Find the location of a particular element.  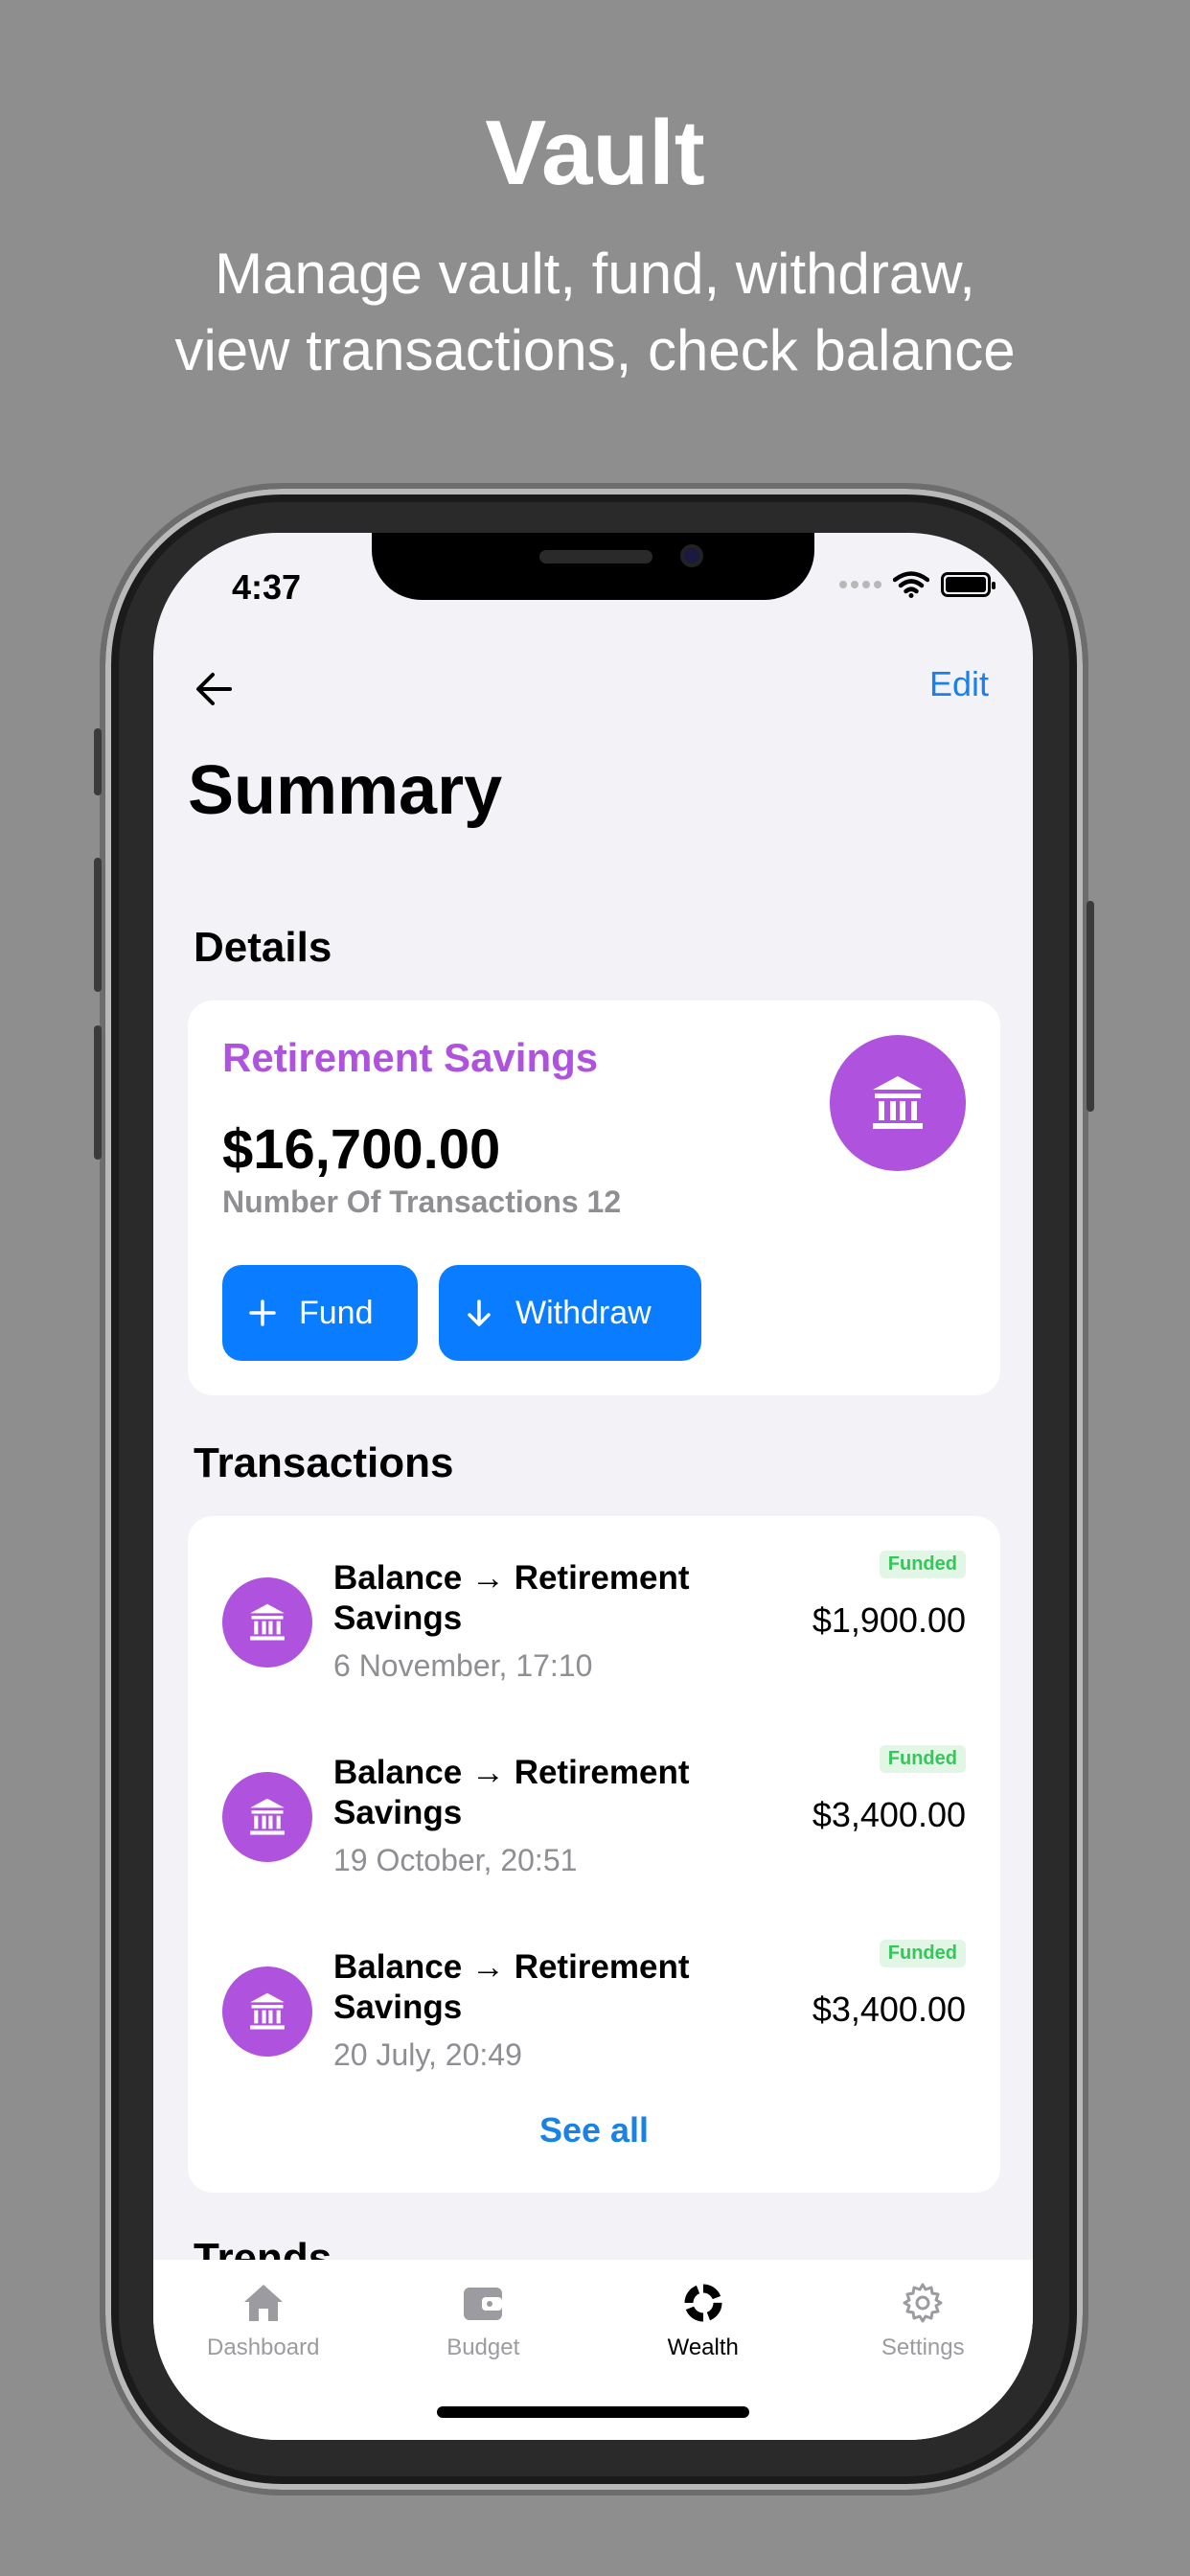

arrow-left-icon is located at coordinates (214, 689).